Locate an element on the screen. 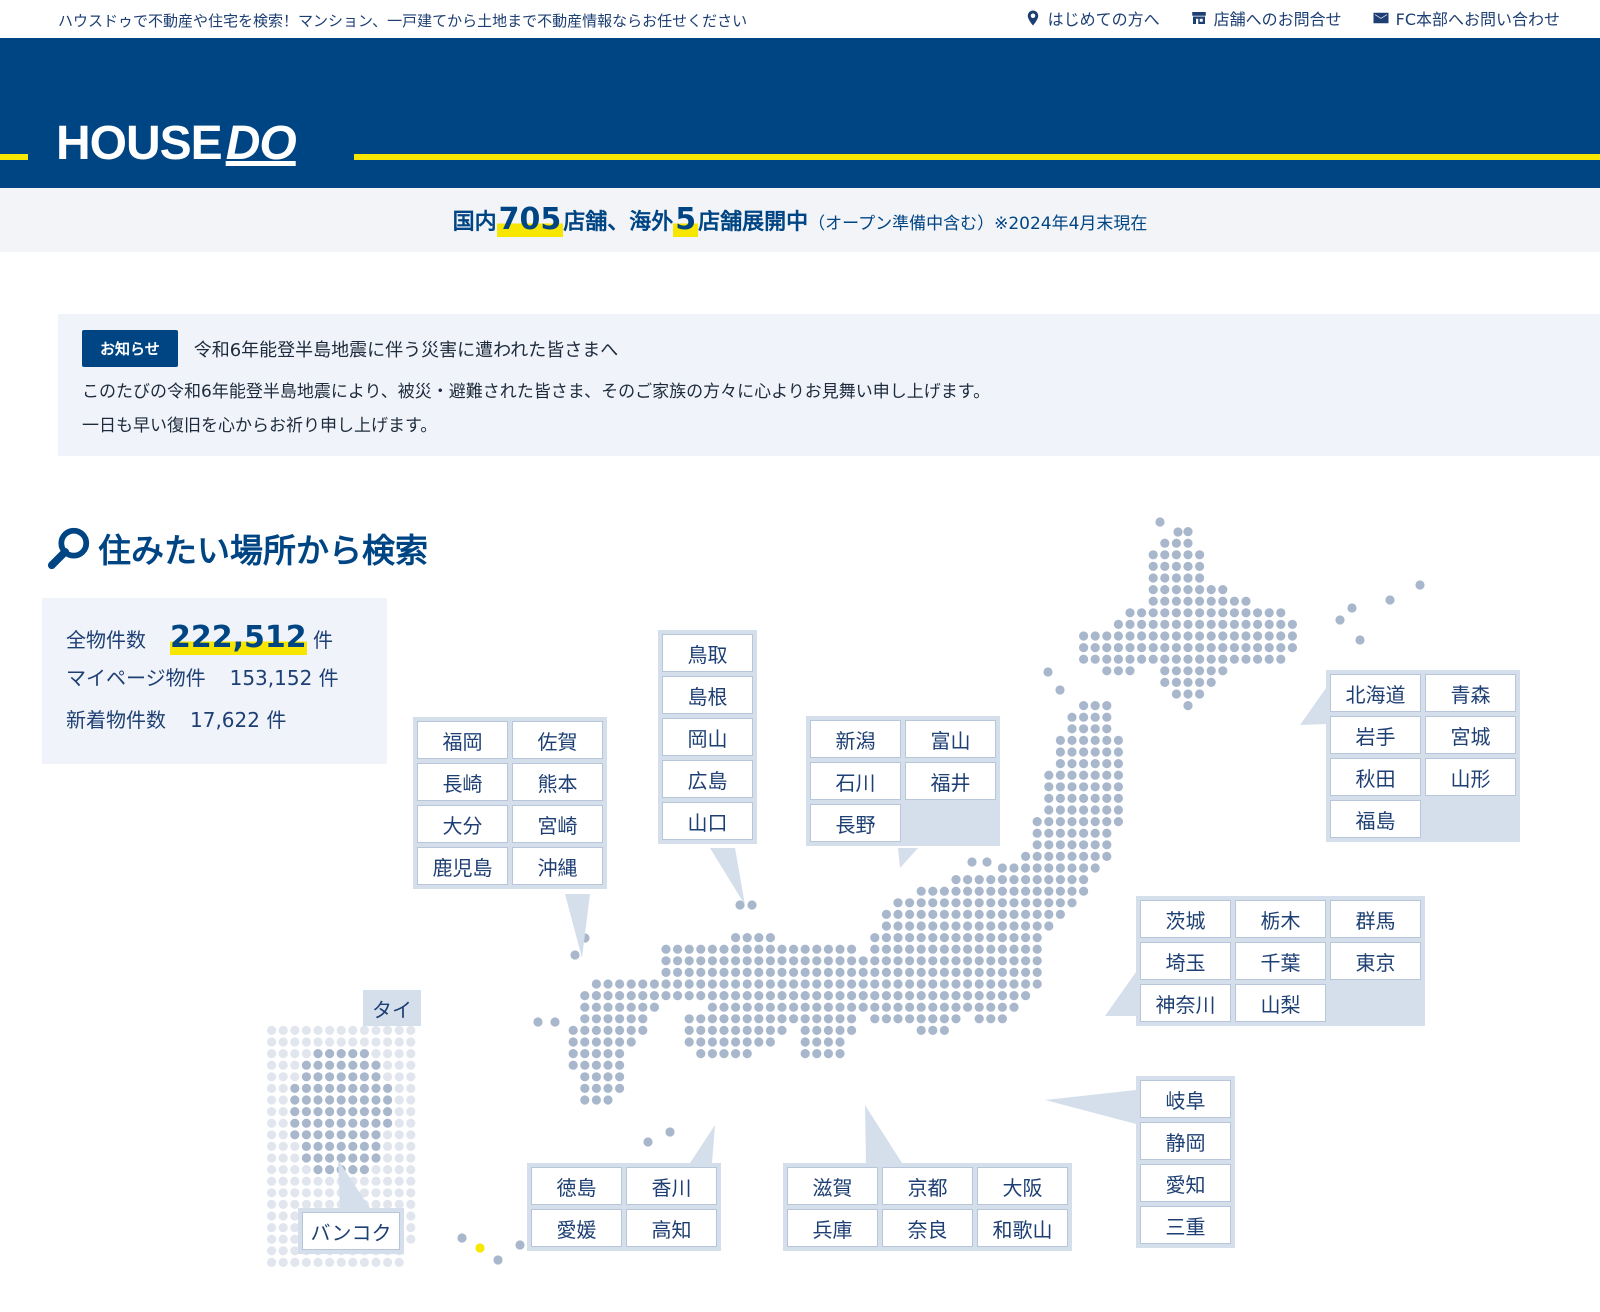  prefecture-button: 徳島 is located at coordinates (576, 1186).